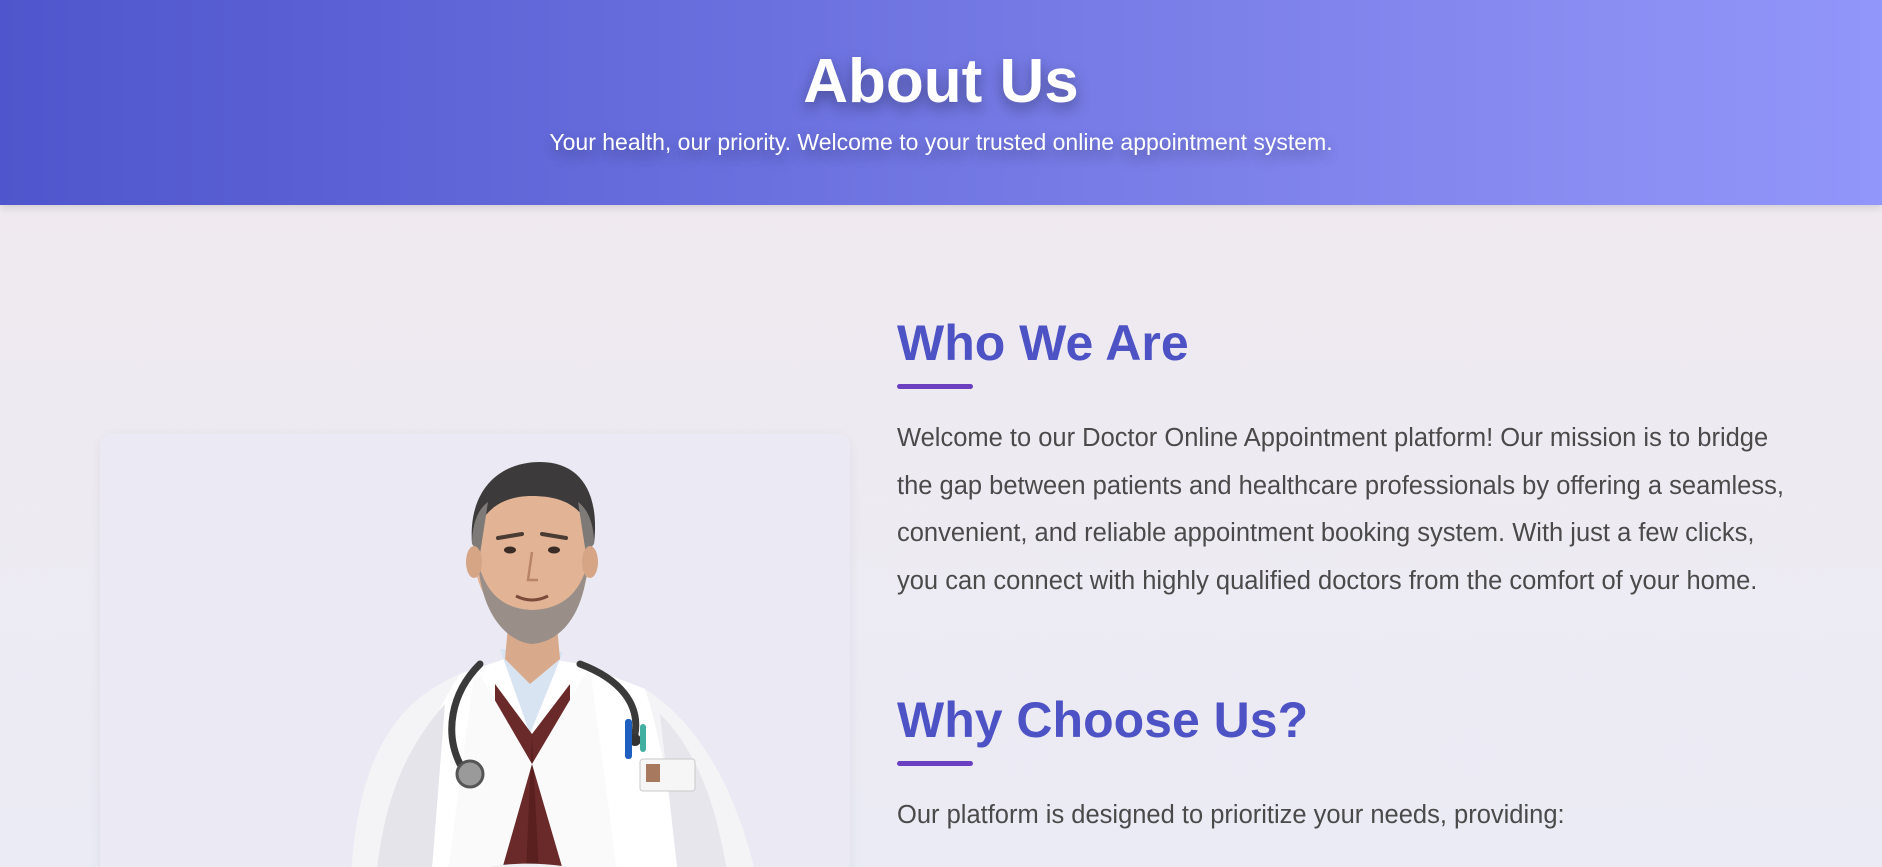 The width and height of the screenshot is (1882, 867). I want to click on why-choose-us-heading: Why Choose Us?, so click(1103, 720).